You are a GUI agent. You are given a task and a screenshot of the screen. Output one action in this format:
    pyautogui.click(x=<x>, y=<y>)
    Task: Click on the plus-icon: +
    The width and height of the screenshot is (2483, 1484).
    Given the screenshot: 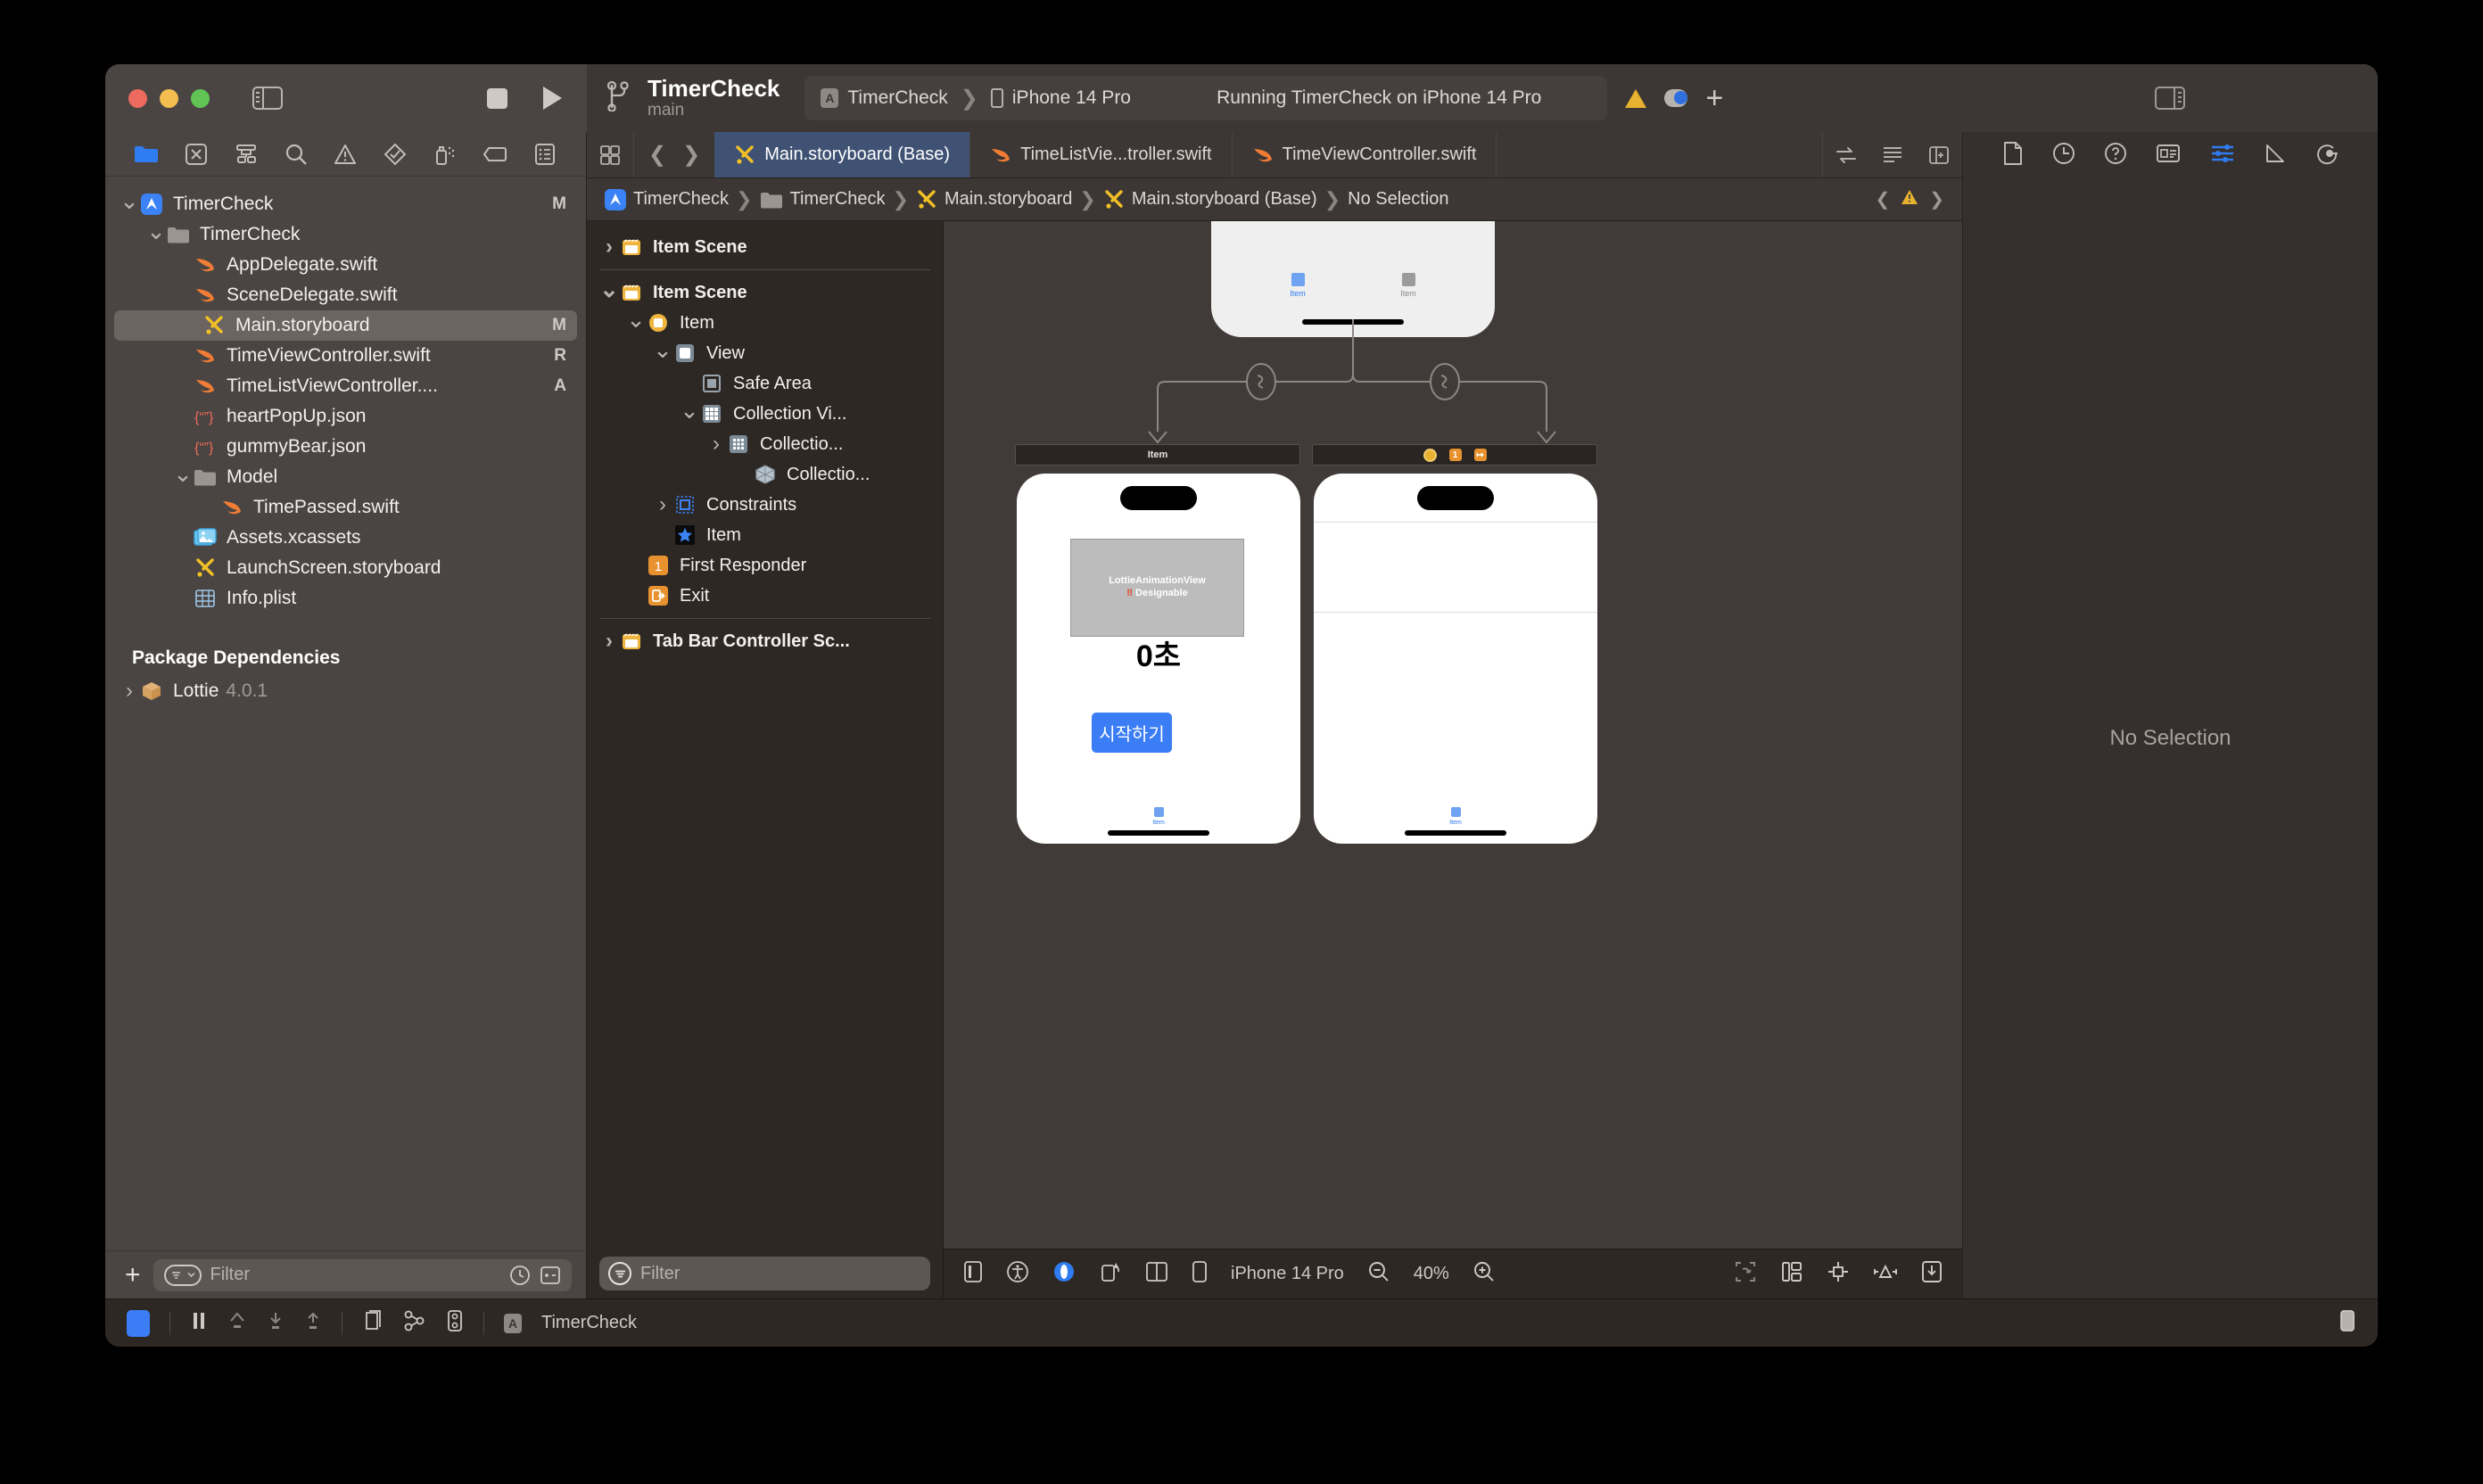 What is the action you would take?
    pyautogui.click(x=1714, y=98)
    